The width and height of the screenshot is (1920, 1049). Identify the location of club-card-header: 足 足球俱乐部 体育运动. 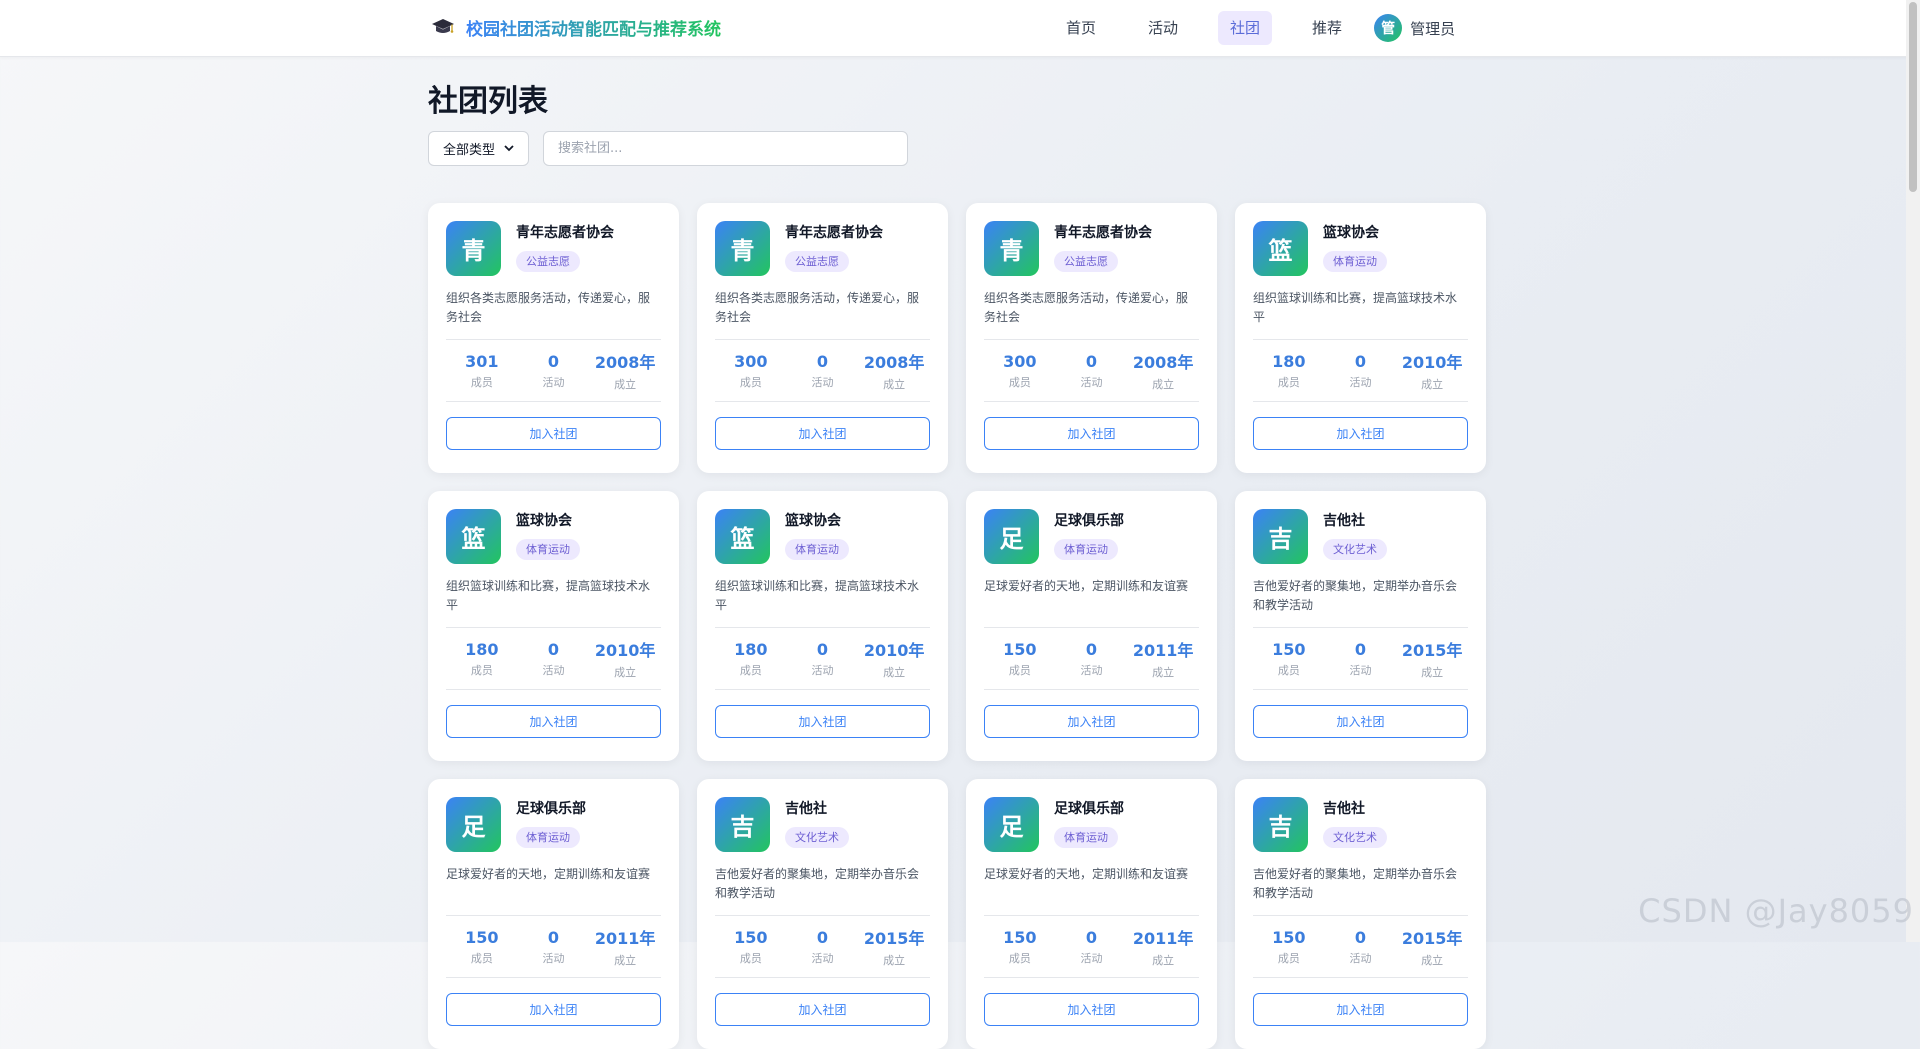
(1091, 536).